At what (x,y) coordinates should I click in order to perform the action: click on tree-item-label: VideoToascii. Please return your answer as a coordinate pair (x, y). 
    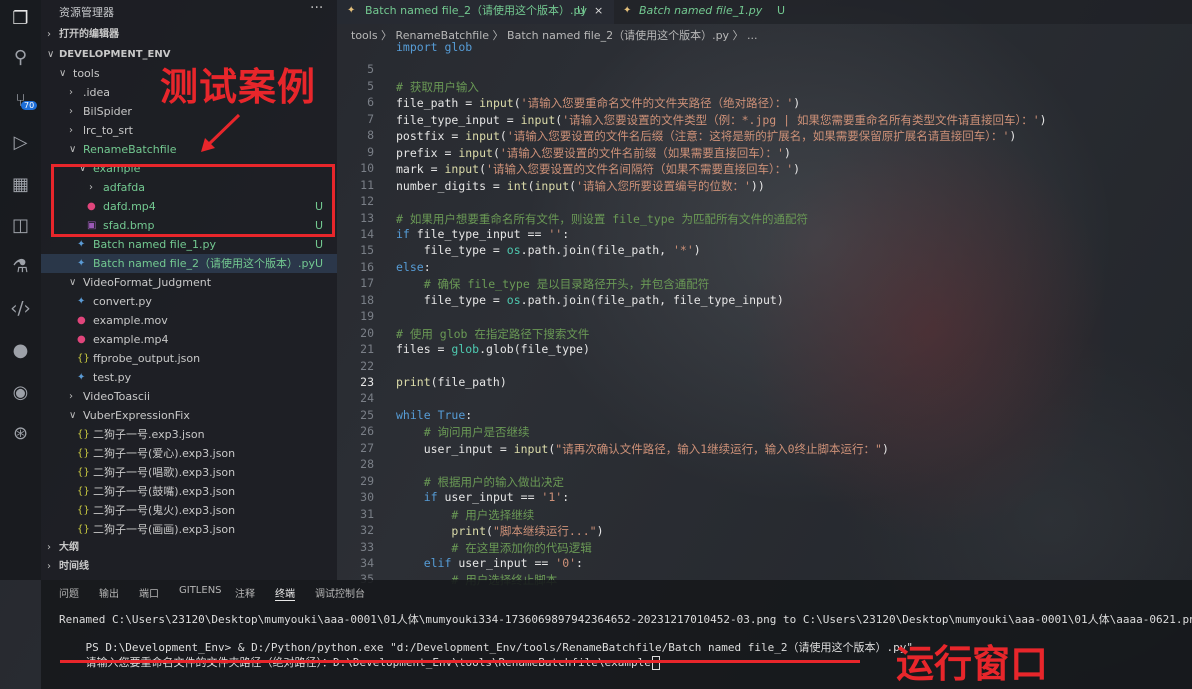
    Looking at the image, I should click on (117, 396).